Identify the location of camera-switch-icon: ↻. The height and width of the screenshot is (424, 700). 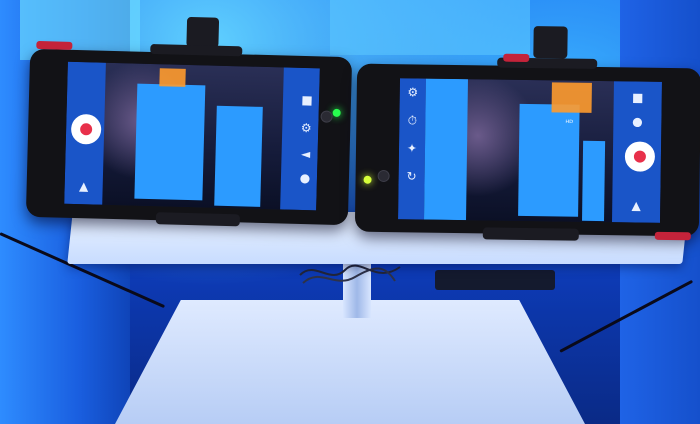
(412, 176).